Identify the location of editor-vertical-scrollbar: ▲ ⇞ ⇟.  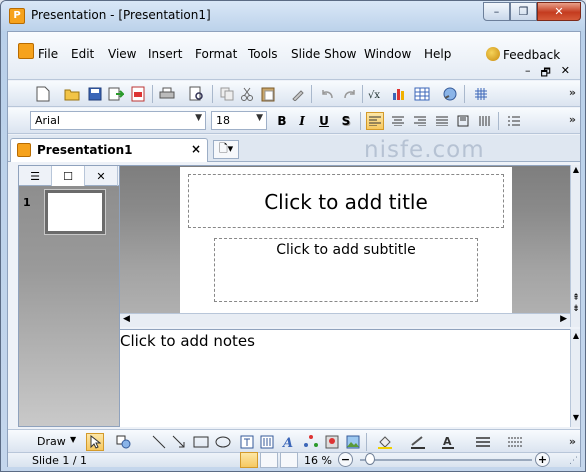
(575, 246).